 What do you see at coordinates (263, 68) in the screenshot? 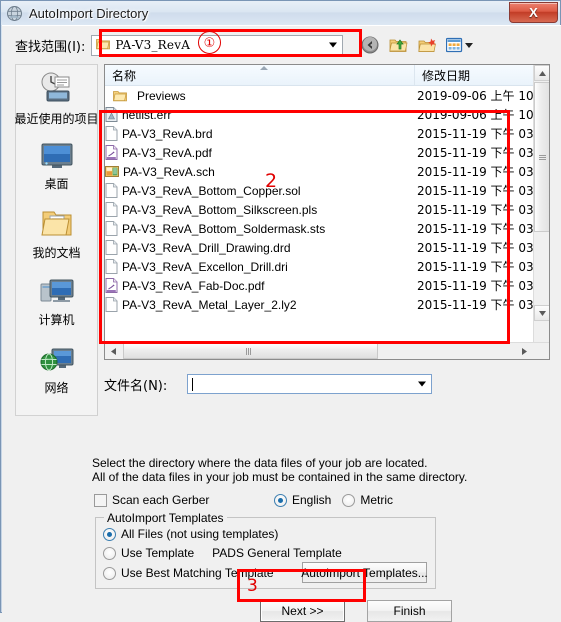
I see `sort-ascending-icon` at bounding box center [263, 68].